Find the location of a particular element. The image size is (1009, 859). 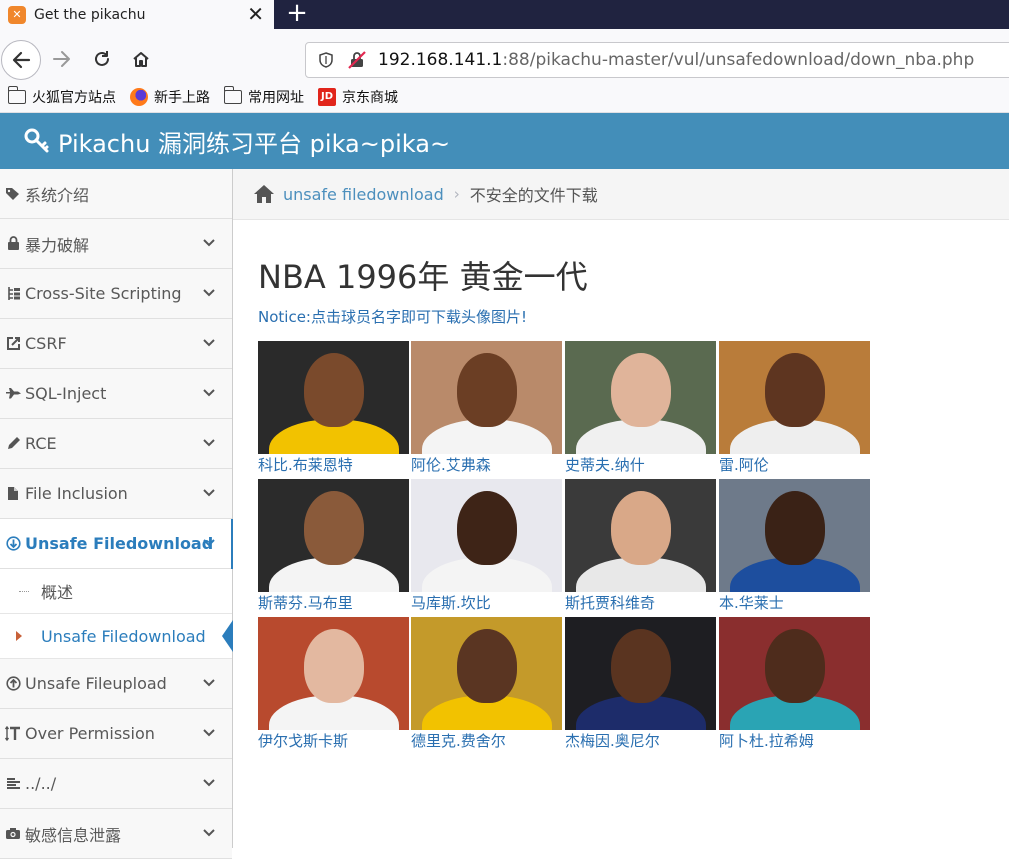

player-name-link: 德里克.费舍尔 is located at coordinates (487, 741).